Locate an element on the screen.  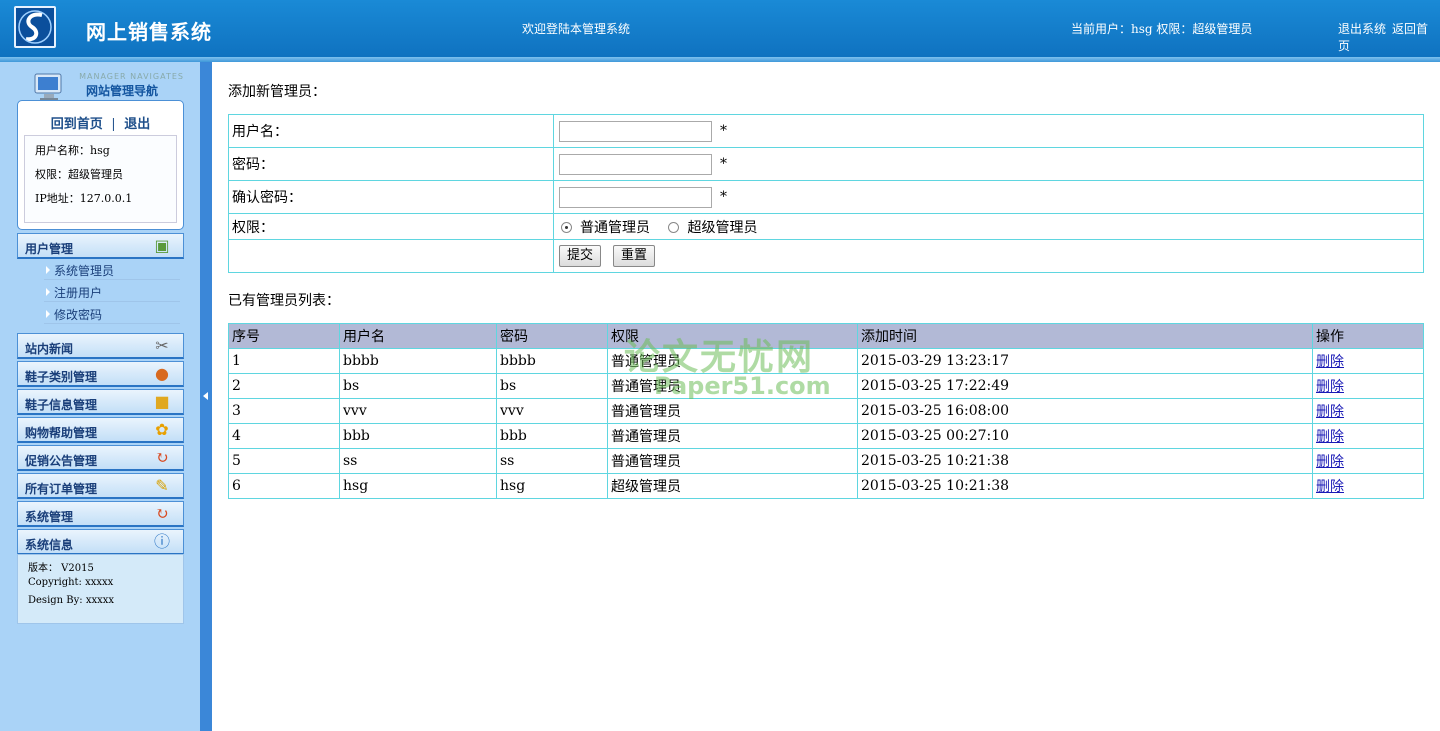
welcome-text: 欢迎登陆本管理系统 is located at coordinates (576, 29).